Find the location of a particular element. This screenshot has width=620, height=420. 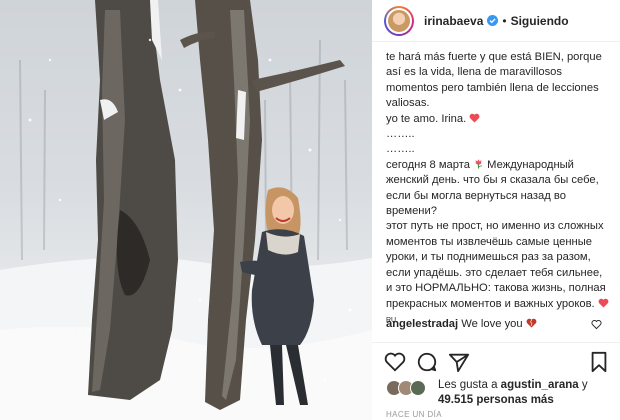

likes-user: agustin_arana is located at coordinates (540, 385).